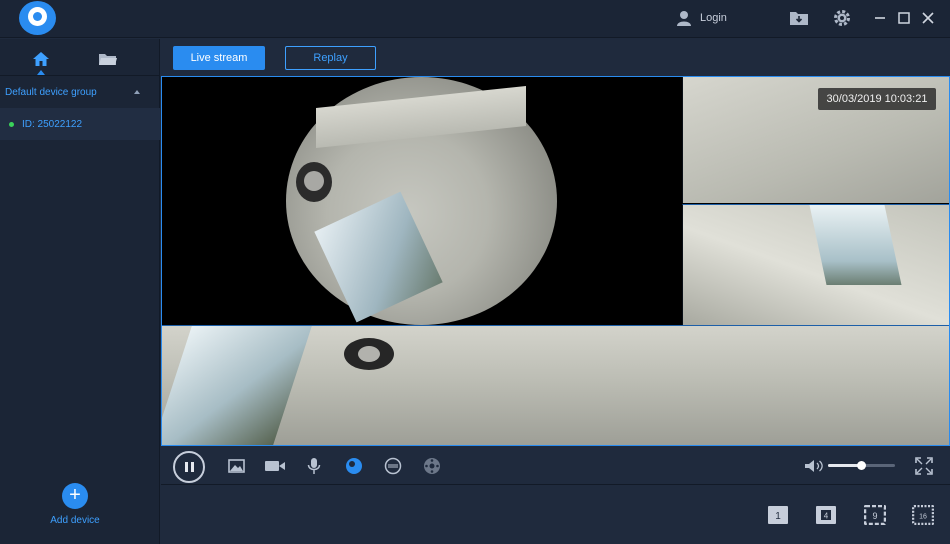 The height and width of the screenshot is (544, 950). What do you see at coordinates (11, 124) in the screenshot?
I see `online-status-dot` at bounding box center [11, 124].